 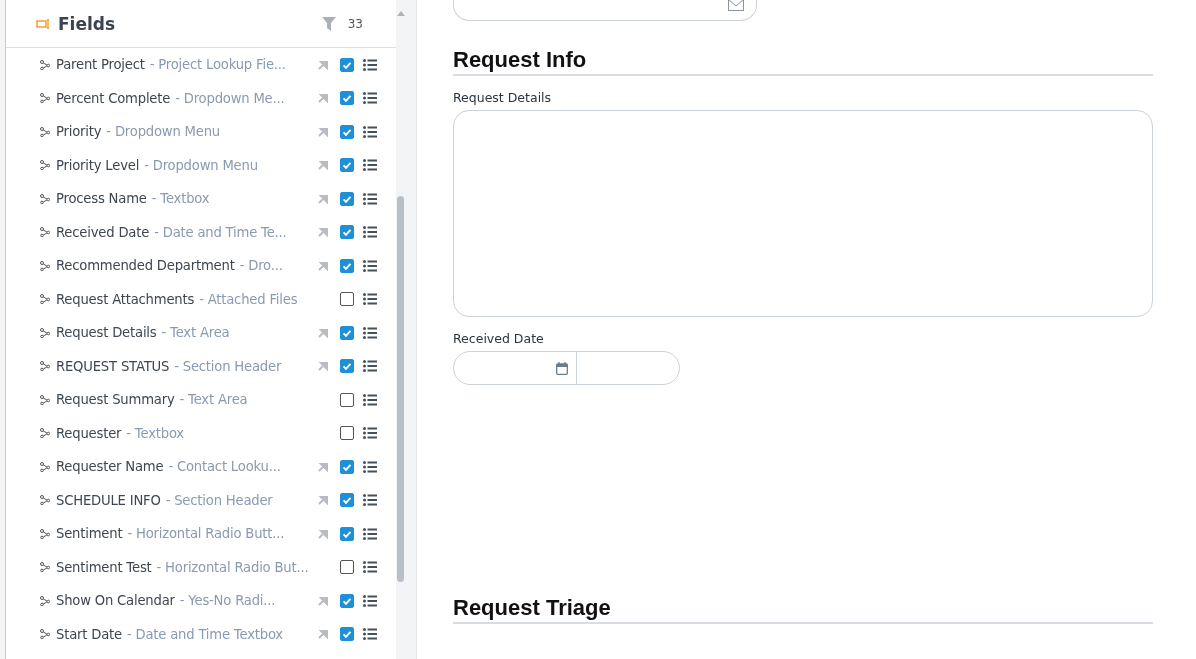 I want to click on field-name: Priority Level, so click(x=98, y=165).